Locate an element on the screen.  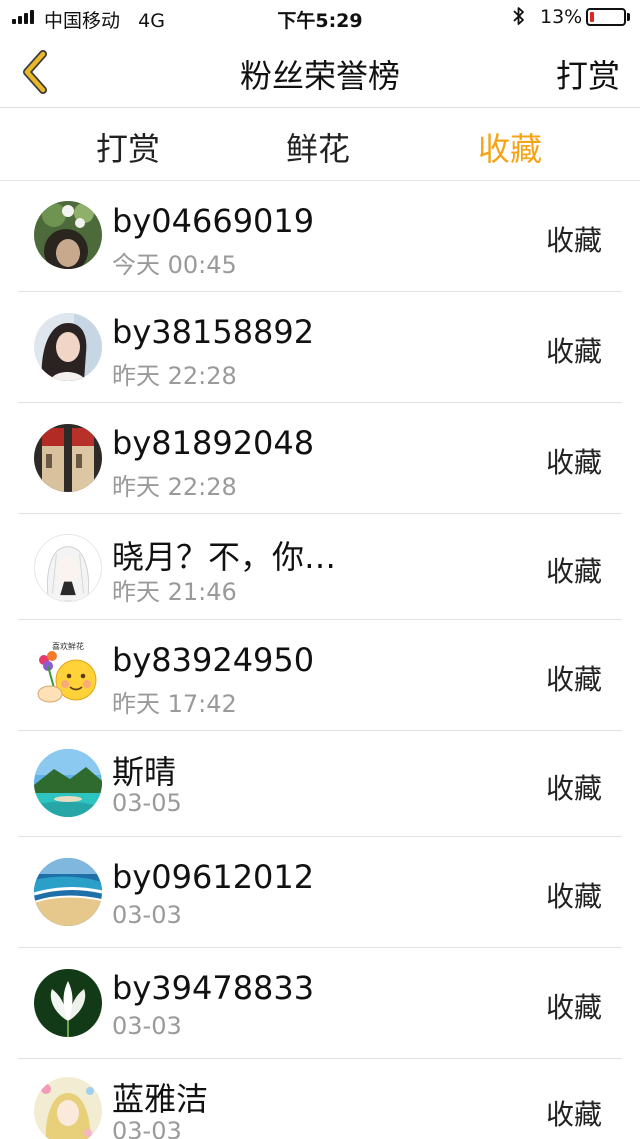
user-name: by39478833 is located at coordinates (213, 988).